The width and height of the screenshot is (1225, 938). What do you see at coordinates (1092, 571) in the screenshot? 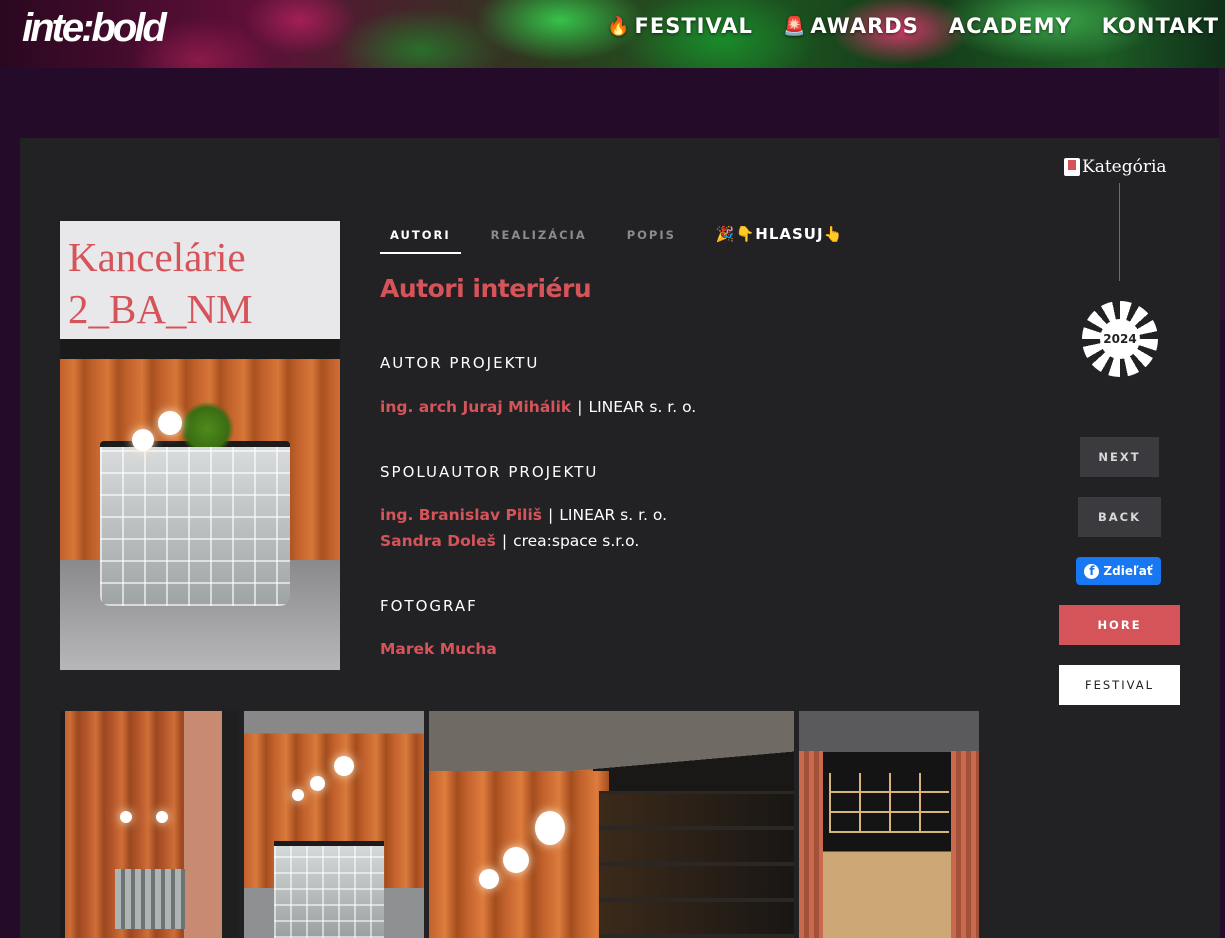
I see `facebook-icon: f` at bounding box center [1092, 571].